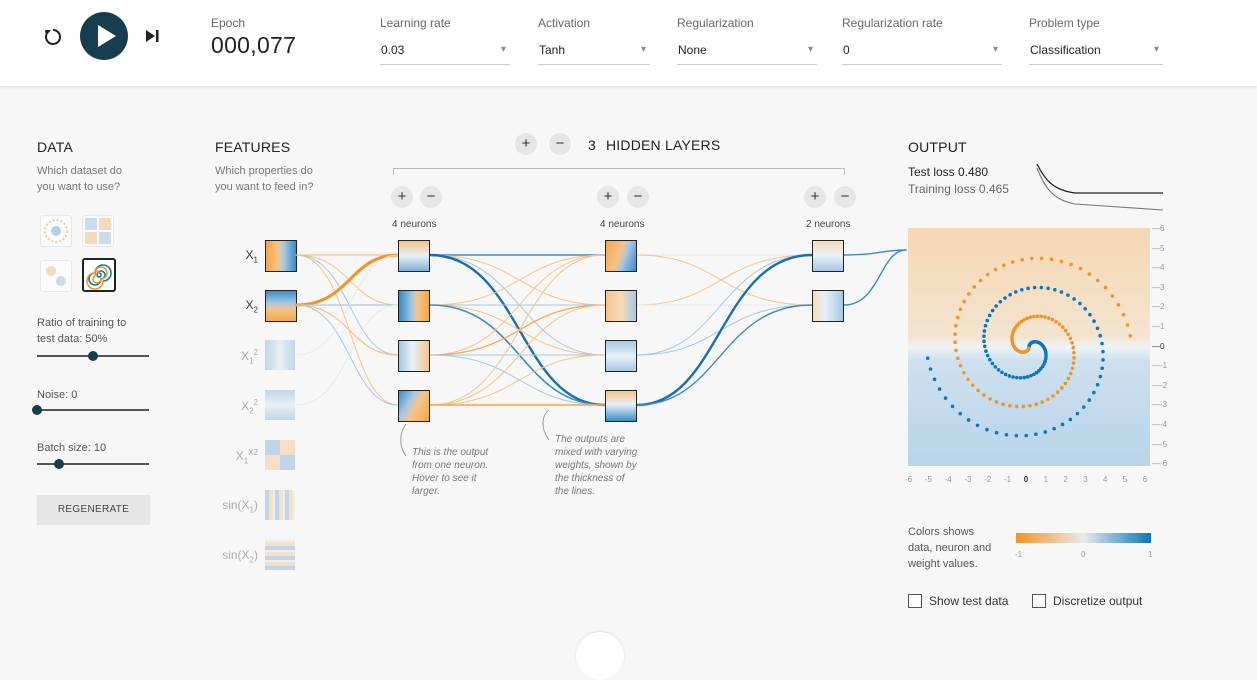  What do you see at coordinates (1158, 287) in the screenshot?
I see `y-tick-label: —3` at bounding box center [1158, 287].